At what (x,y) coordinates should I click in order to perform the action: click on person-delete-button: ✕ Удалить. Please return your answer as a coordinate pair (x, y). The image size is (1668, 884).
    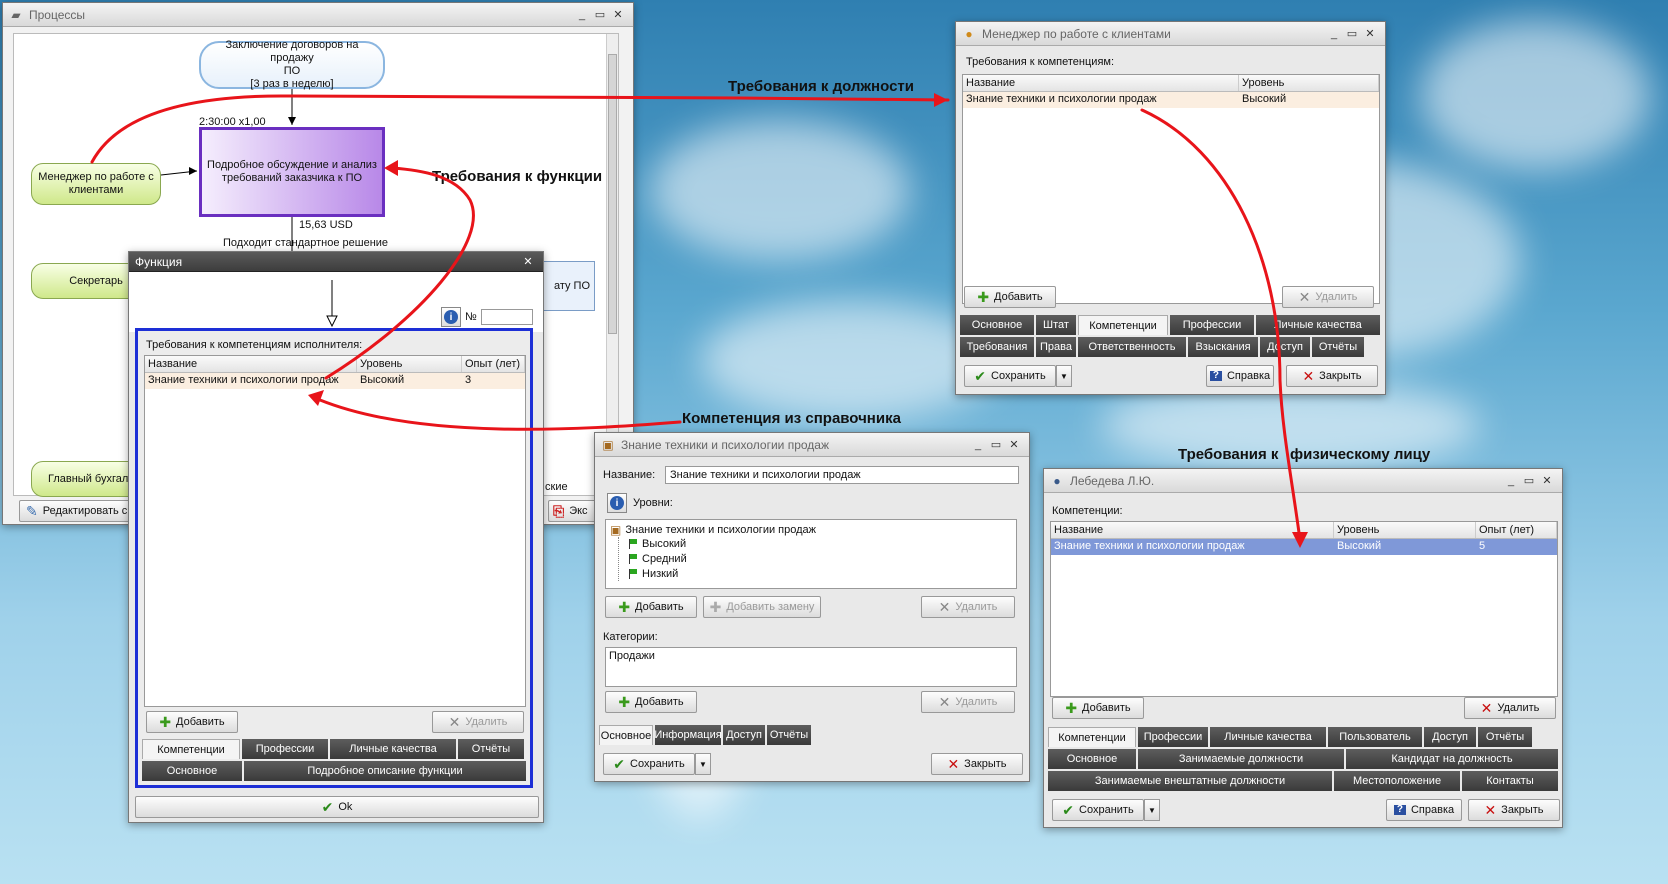
    Looking at the image, I should click on (1510, 708).